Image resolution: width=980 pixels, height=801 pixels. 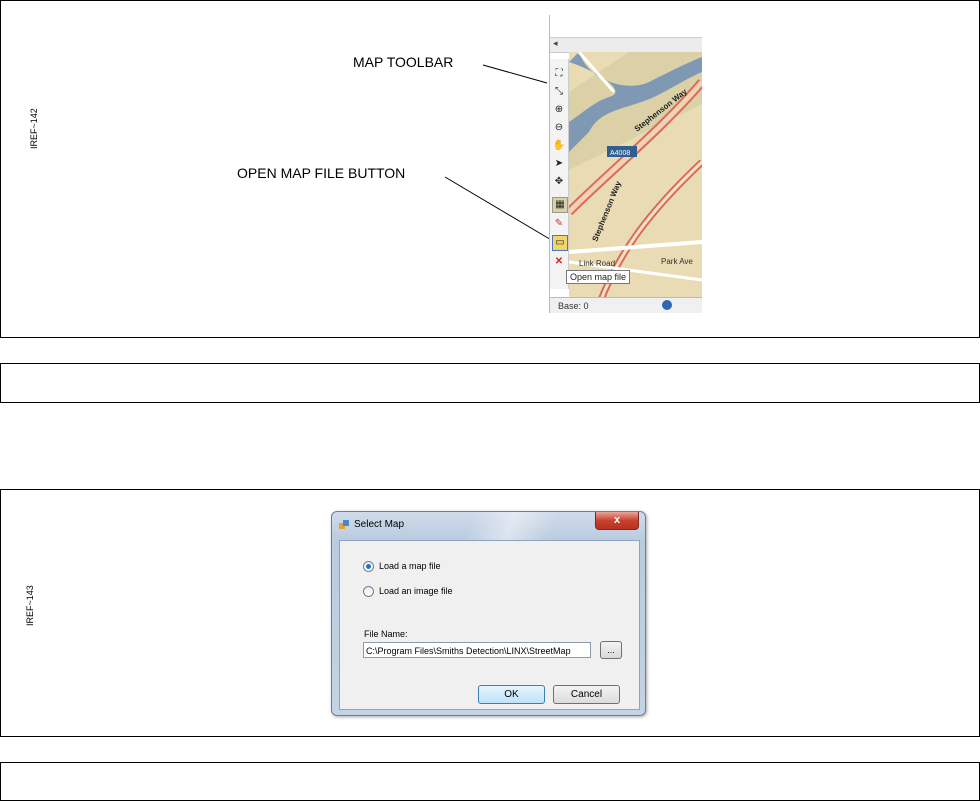 What do you see at coordinates (511, 694) in the screenshot?
I see `ok-button: OK` at bounding box center [511, 694].